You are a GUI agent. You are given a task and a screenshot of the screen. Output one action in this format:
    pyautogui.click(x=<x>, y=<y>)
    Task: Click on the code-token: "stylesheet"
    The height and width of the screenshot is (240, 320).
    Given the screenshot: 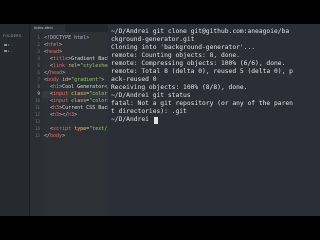 What is the action you would take?
    pyautogui.click(x=94, y=66)
    